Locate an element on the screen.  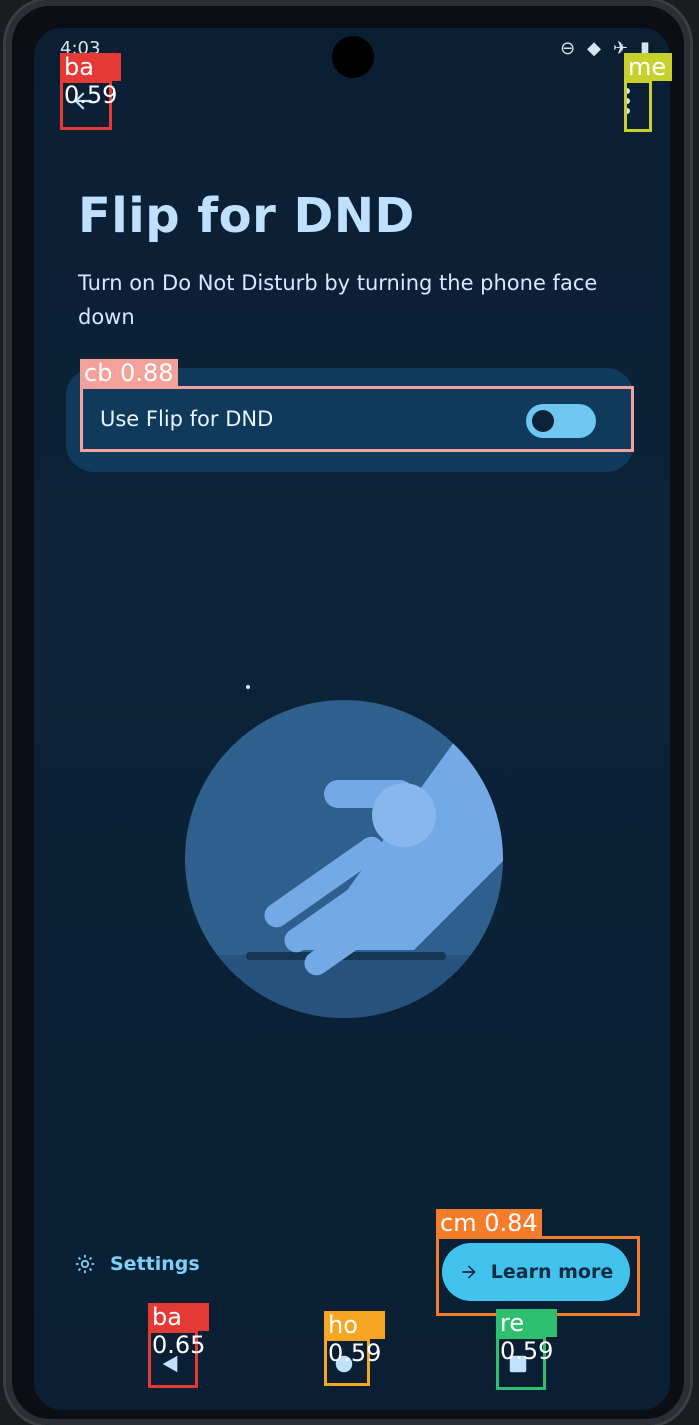
airplane-icon: ✈ is located at coordinates (621, 48).